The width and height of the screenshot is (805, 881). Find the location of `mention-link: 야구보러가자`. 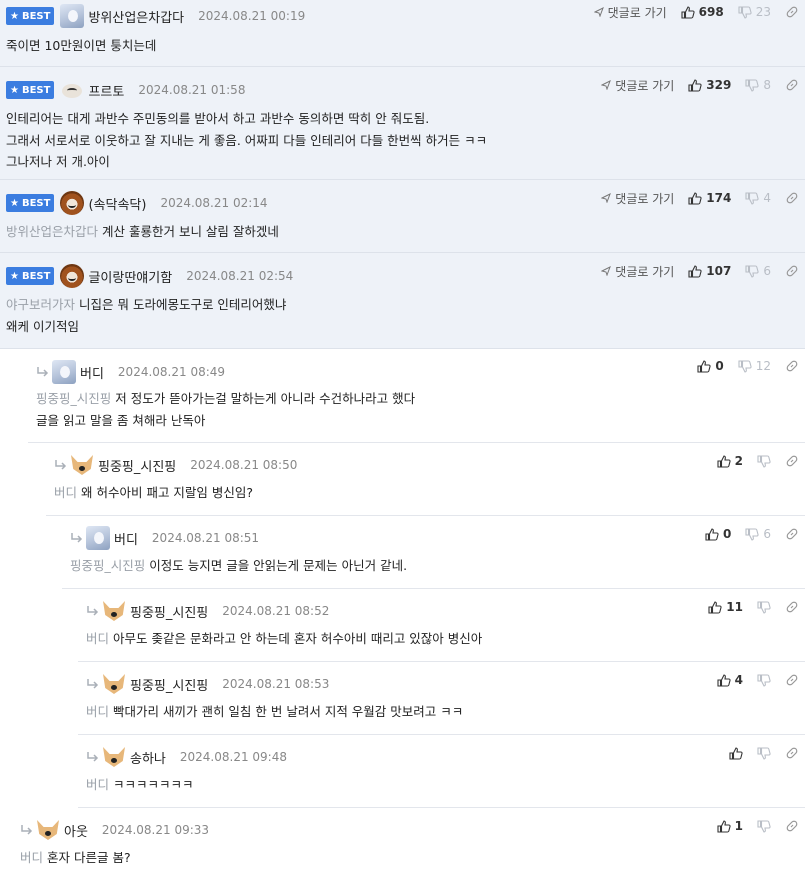

mention-link: 야구보러가자 is located at coordinates (40, 304).